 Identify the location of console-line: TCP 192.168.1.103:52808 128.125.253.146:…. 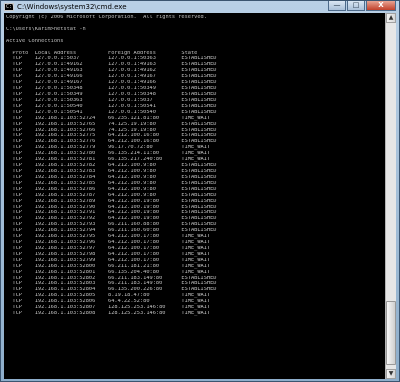
(108, 314).